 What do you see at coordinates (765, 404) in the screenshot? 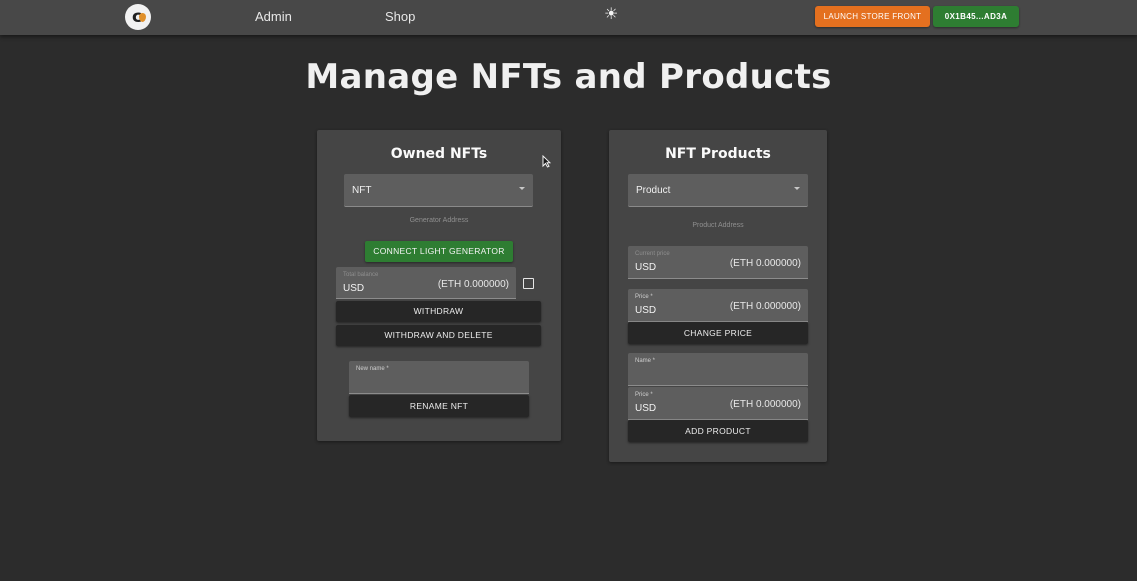
I see `new-product-price-eth: (ETH 0.000000)` at bounding box center [765, 404].